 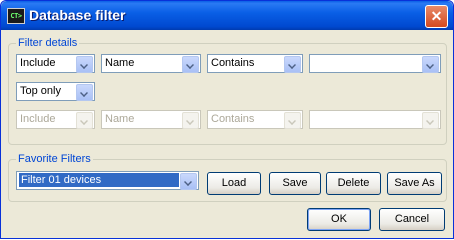 What do you see at coordinates (339, 219) in the screenshot?
I see `ok-button: OK` at bounding box center [339, 219].